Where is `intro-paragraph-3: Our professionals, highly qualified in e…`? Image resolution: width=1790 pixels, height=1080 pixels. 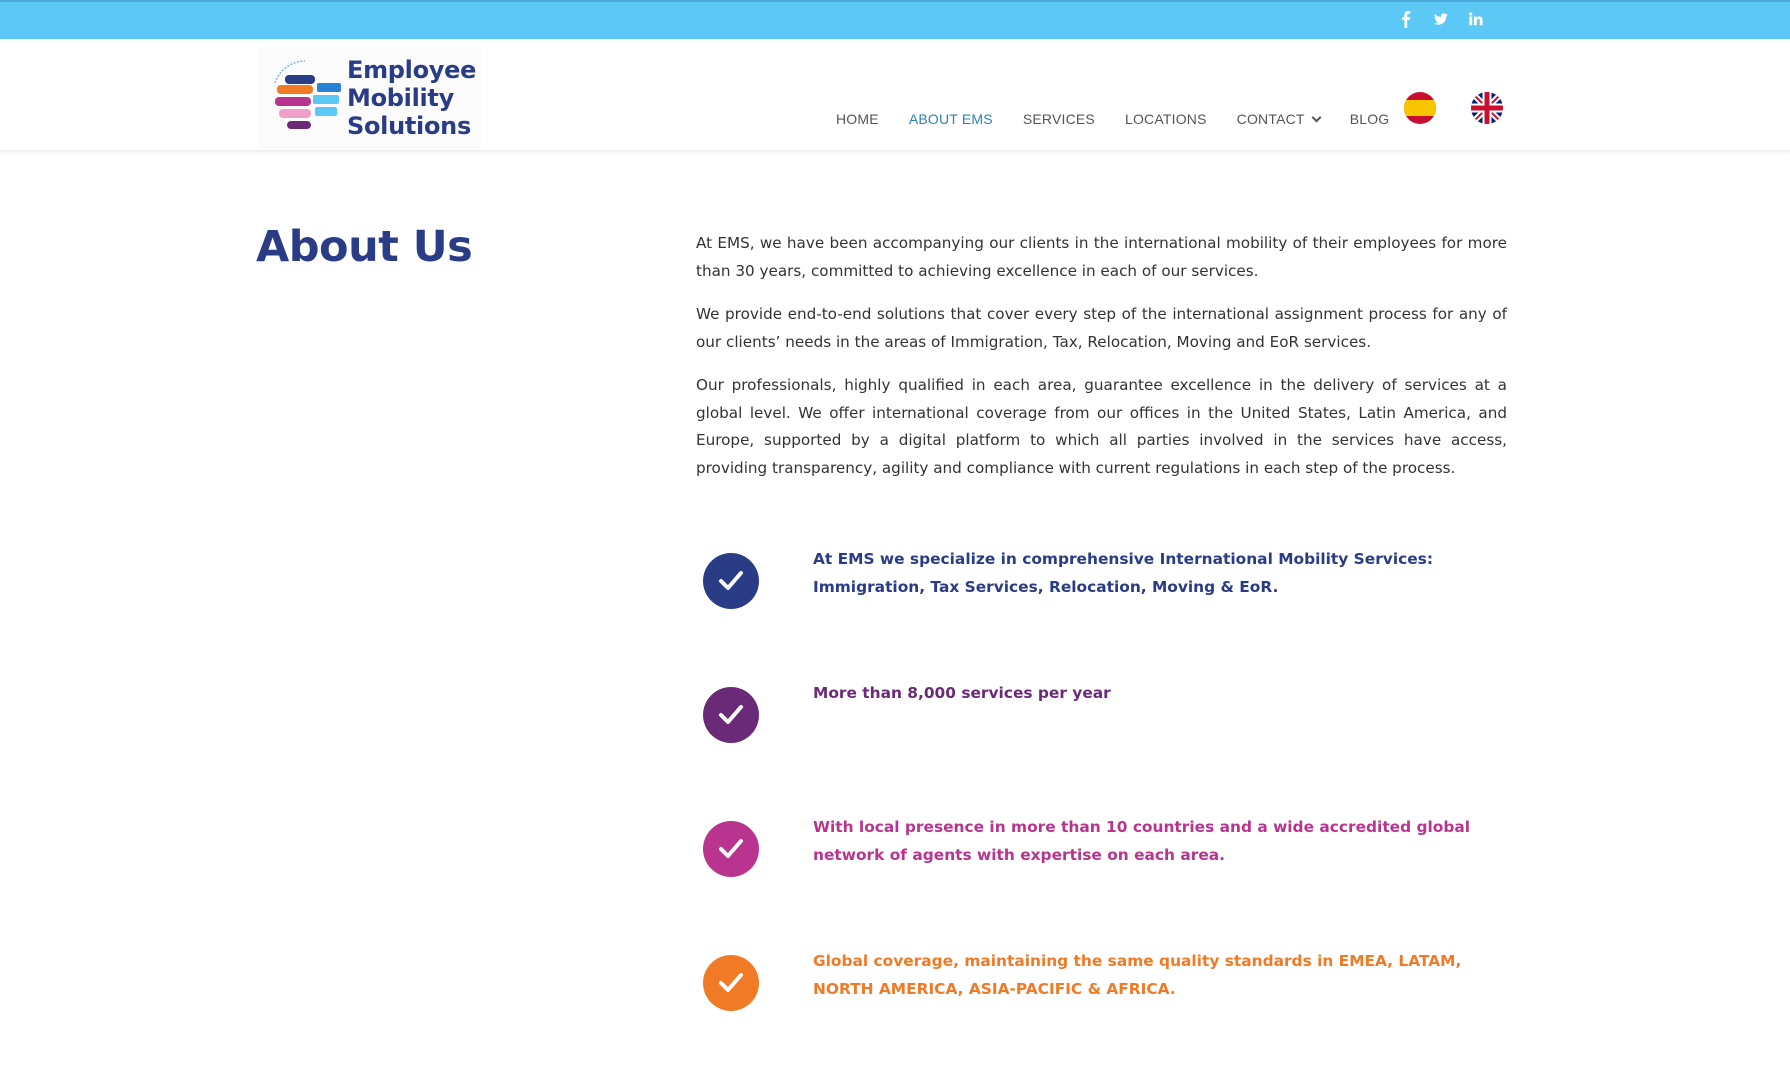
intro-paragraph-3: Our professionals, highly qualified in e… is located at coordinates (1101, 426).